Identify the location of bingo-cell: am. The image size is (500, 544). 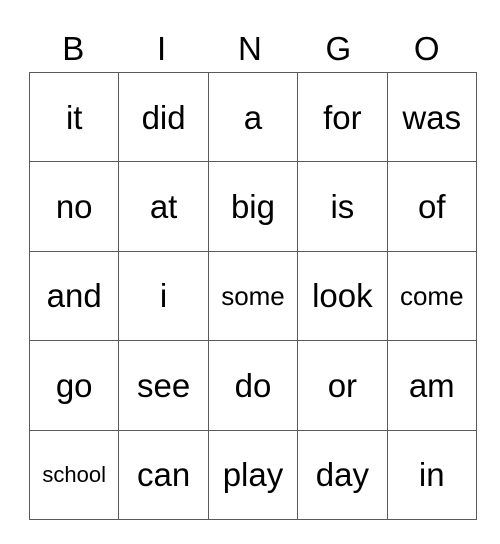
(431, 385).